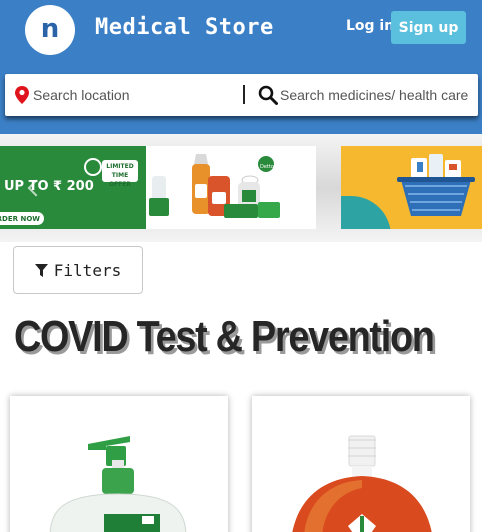 Image resolution: width=482 pixels, height=532 pixels. I want to click on logo-letter: n, so click(50, 28).